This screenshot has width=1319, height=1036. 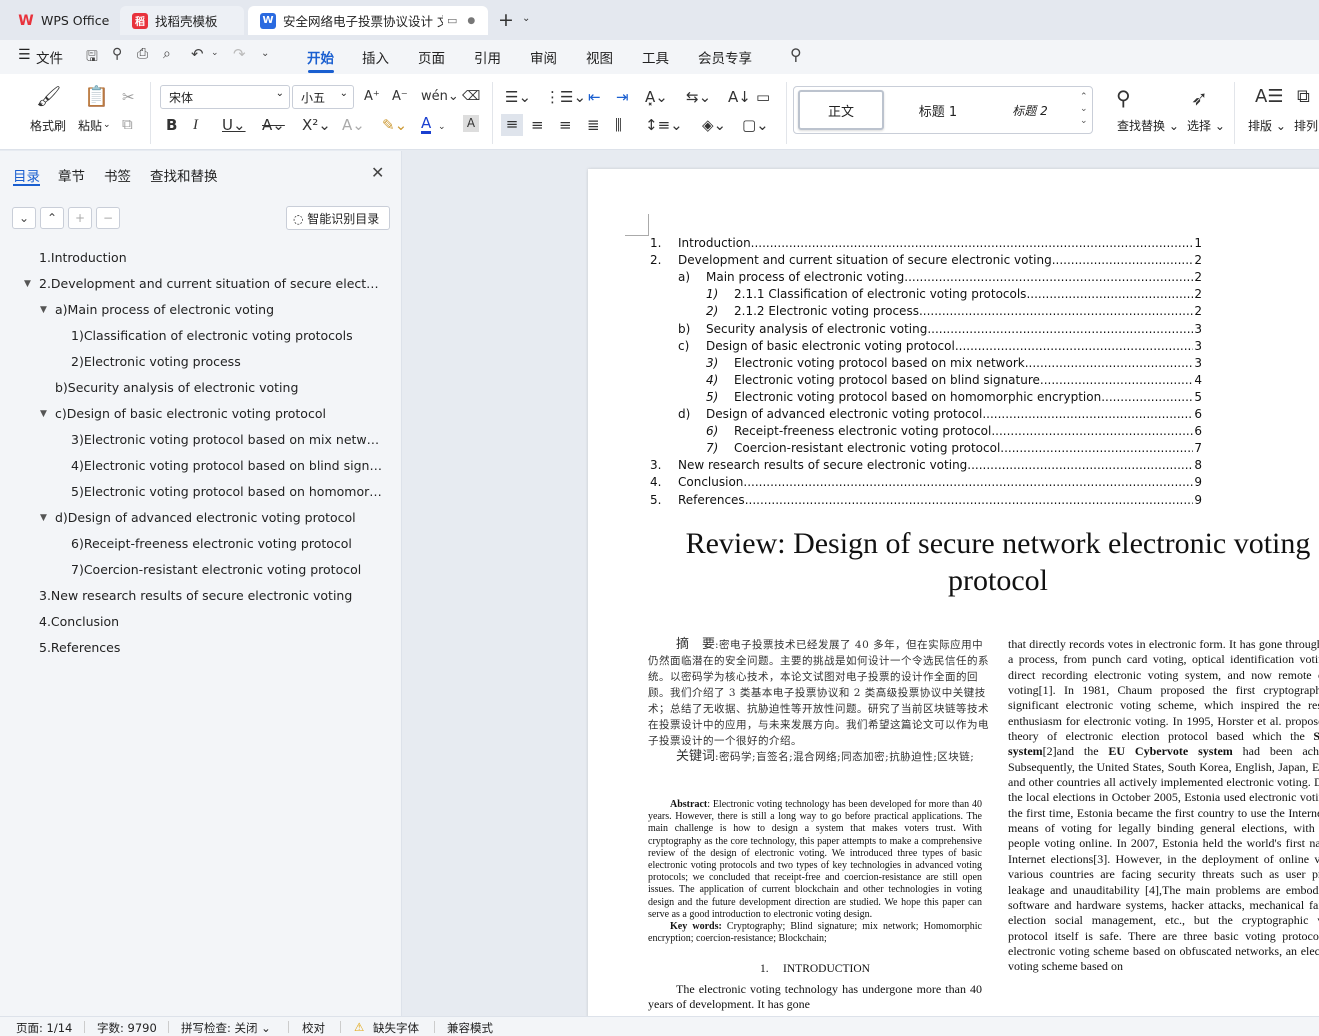 What do you see at coordinates (725, 57) in the screenshot?
I see `menu-member: 会员专享` at bounding box center [725, 57].